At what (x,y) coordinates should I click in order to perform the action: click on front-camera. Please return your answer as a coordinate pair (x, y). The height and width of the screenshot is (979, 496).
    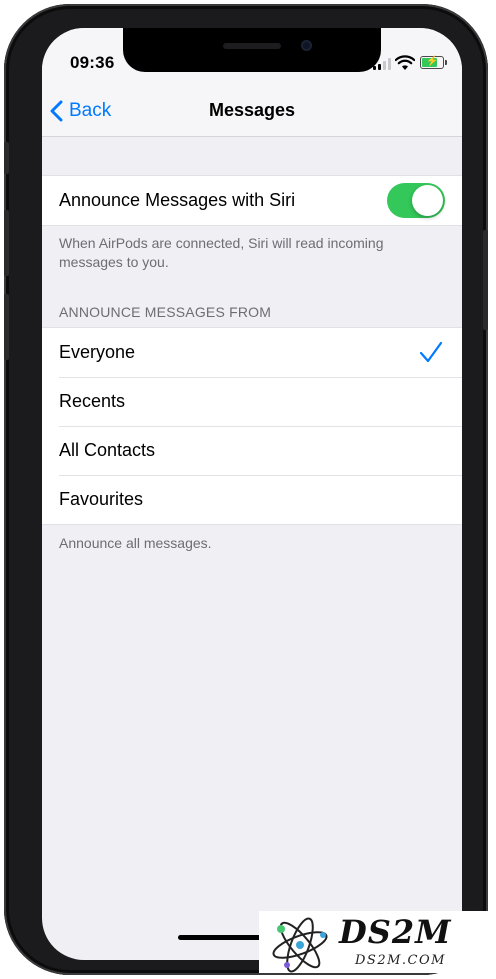
    Looking at the image, I should click on (306, 45).